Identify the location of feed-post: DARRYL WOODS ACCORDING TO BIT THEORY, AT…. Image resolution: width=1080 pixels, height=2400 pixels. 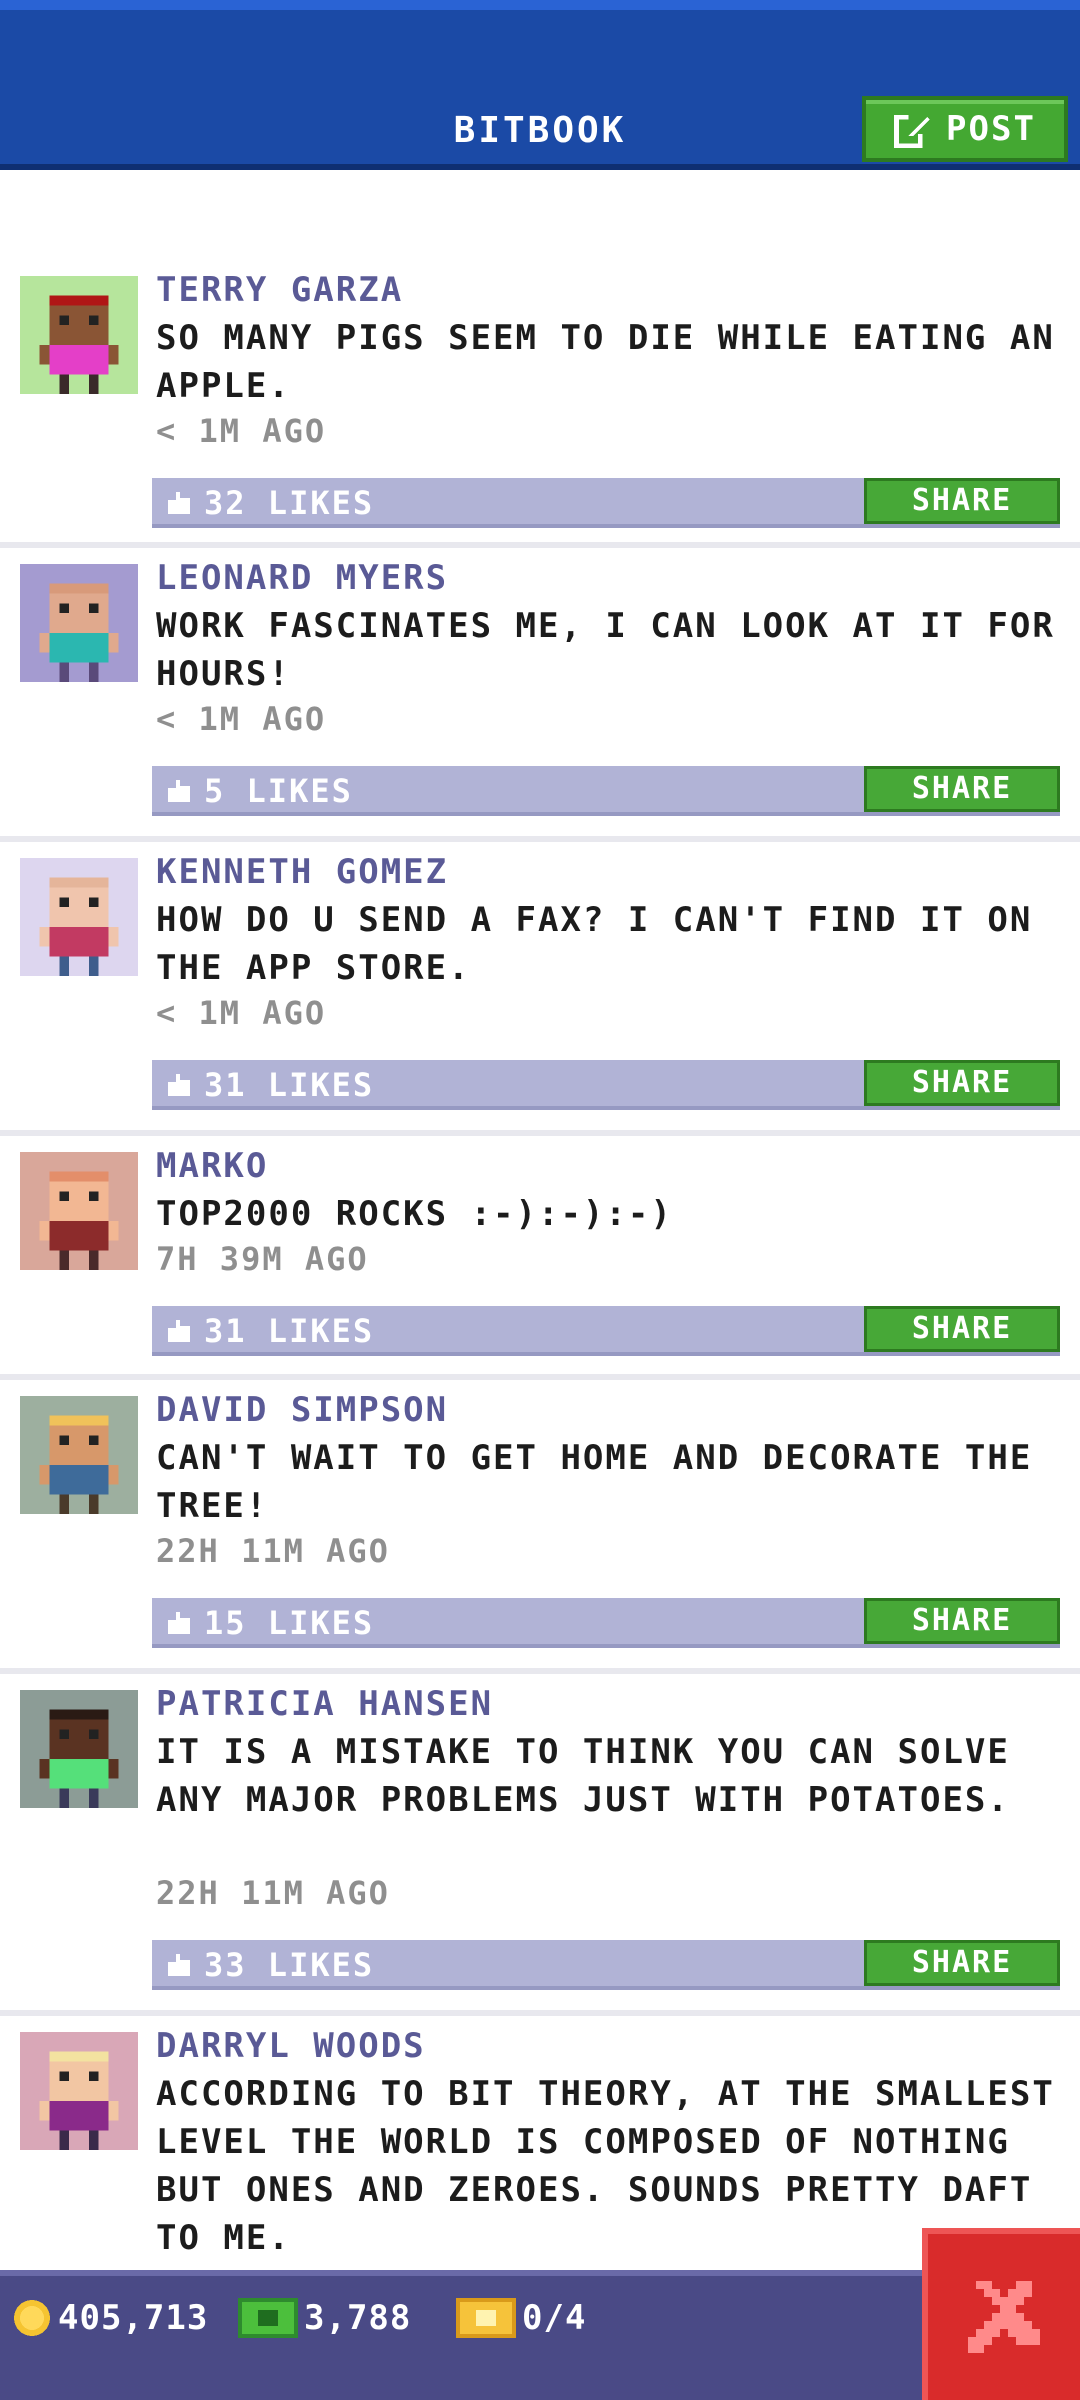
(540, 2143).